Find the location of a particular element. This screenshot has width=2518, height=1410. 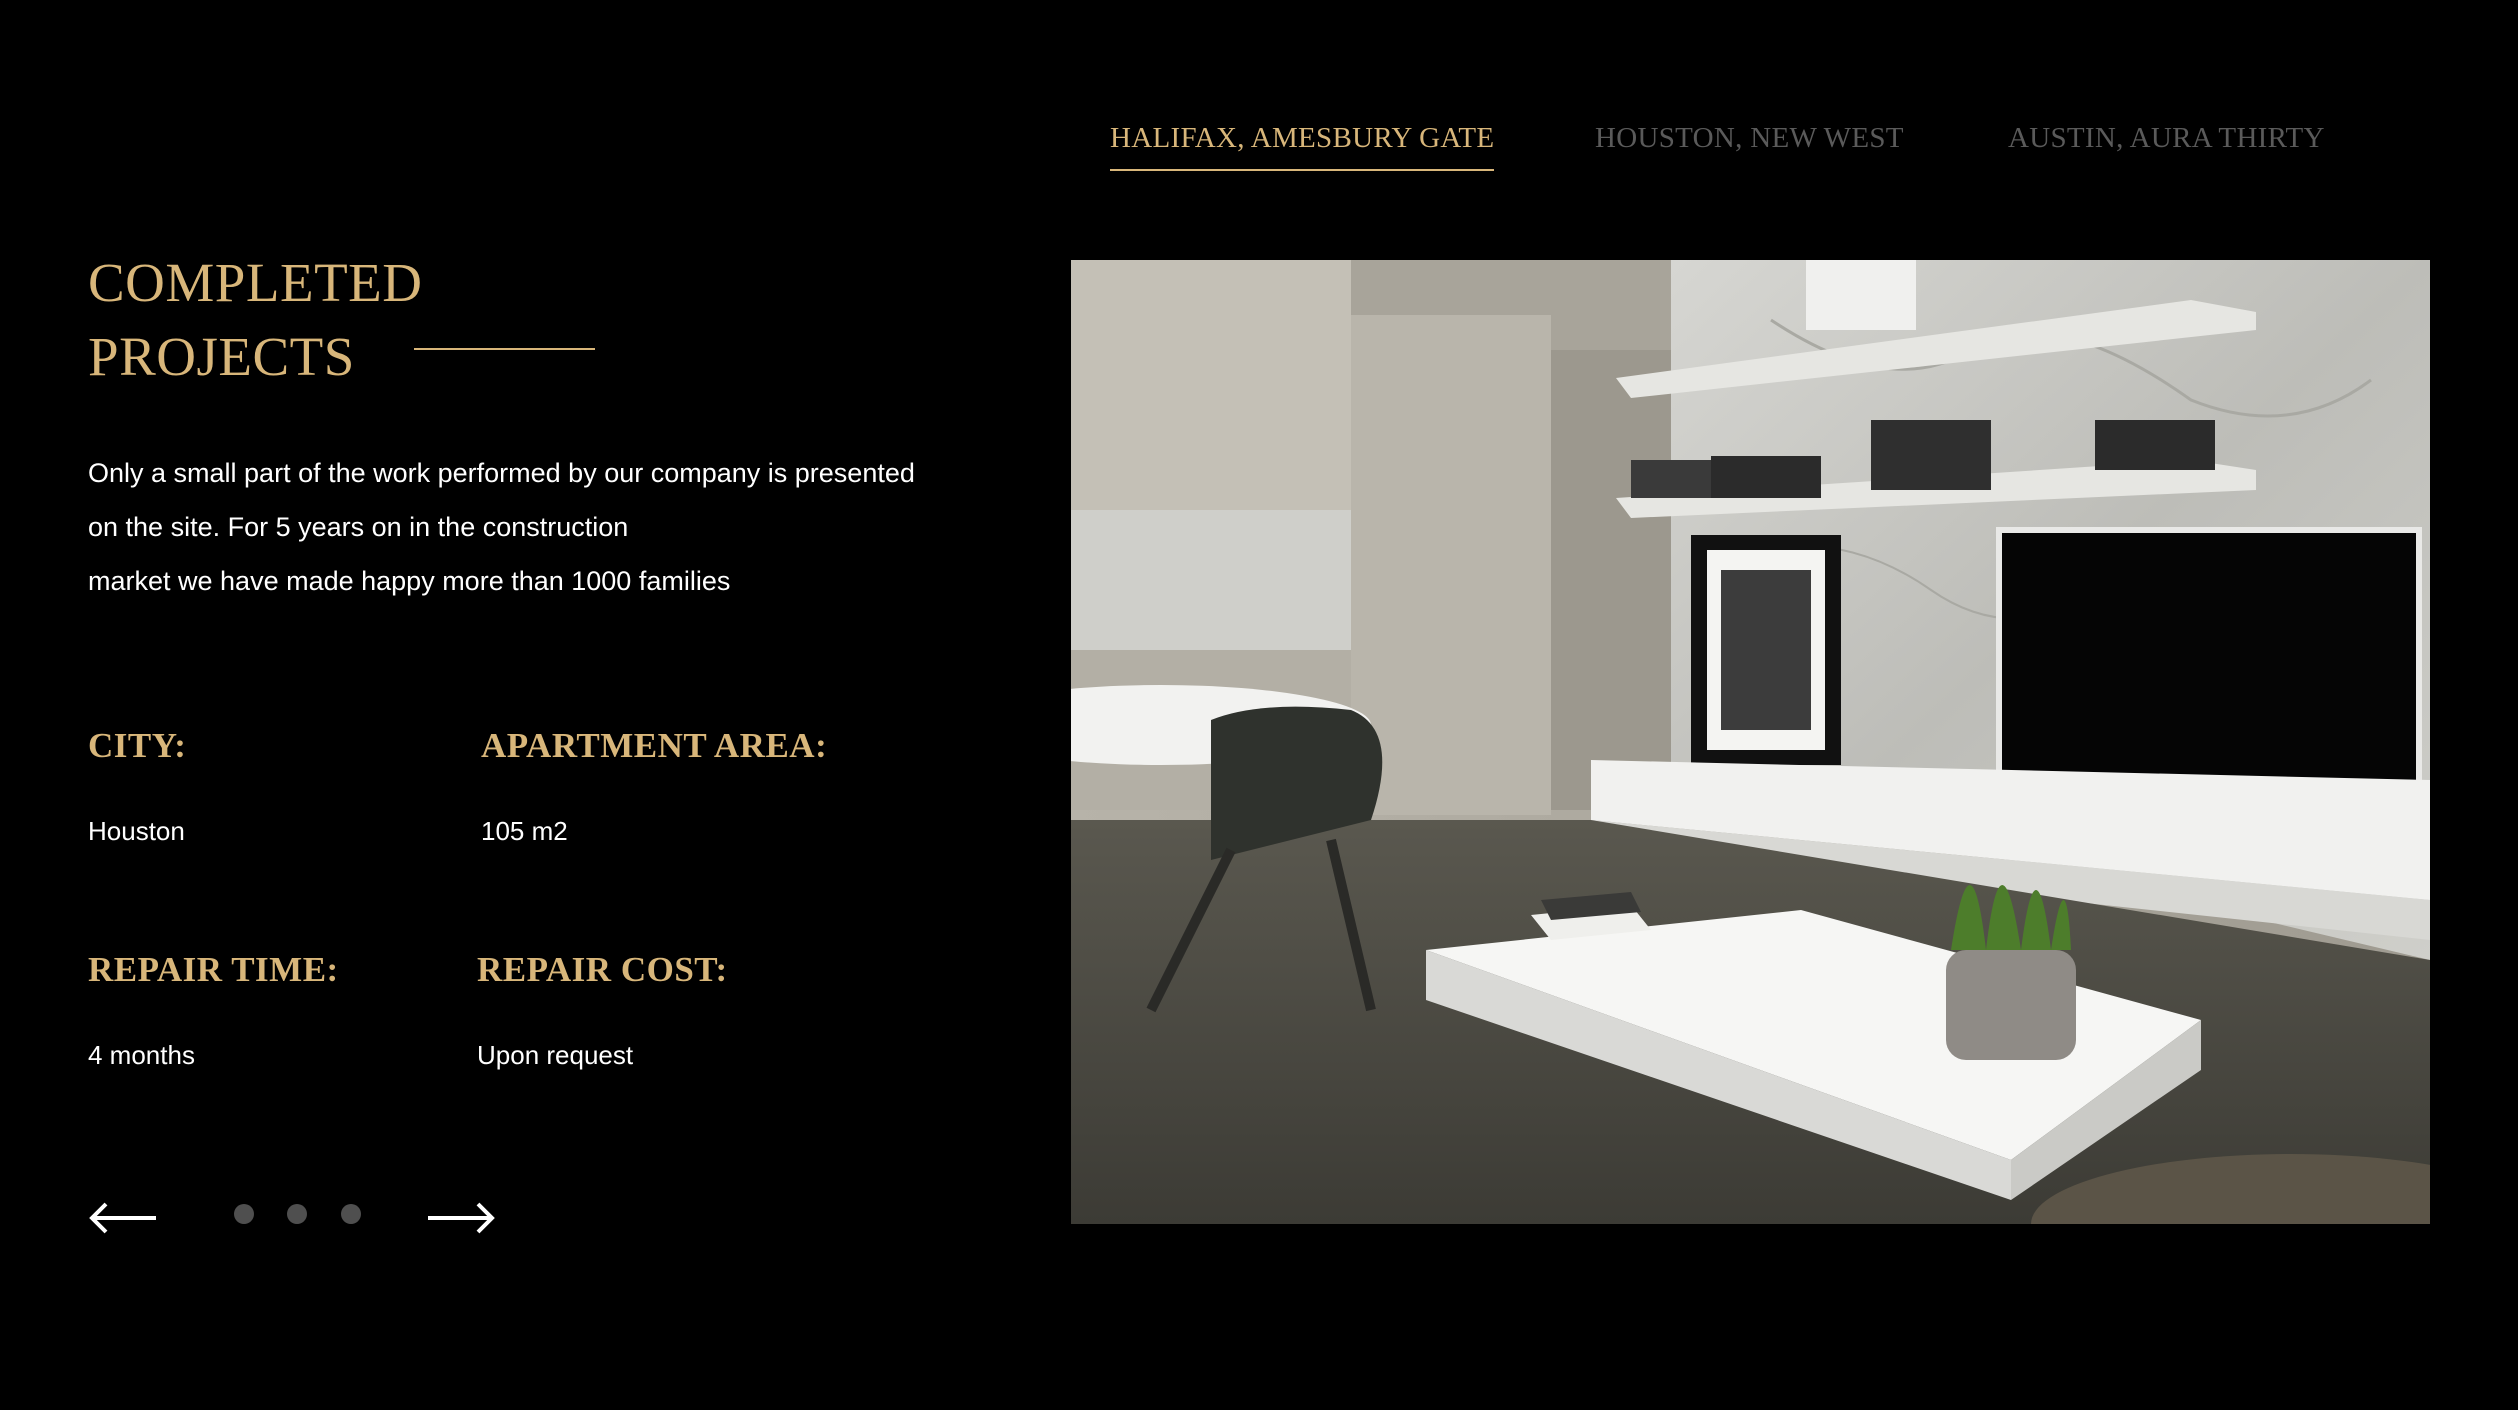

repair-time-value: 4 months is located at coordinates (141, 1055).